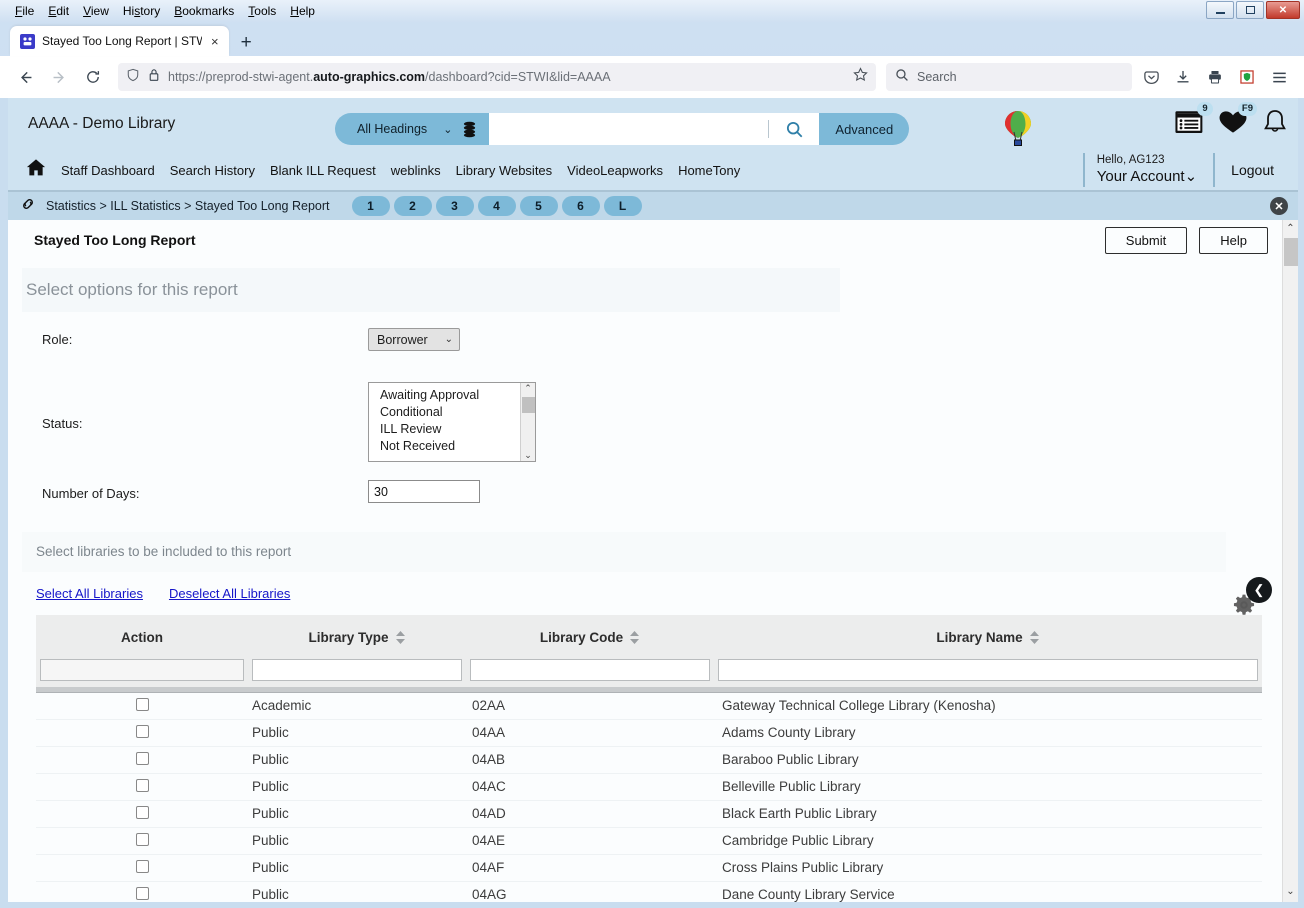  Describe the element at coordinates (1220, 10) in the screenshot. I see `minimize-button` at that location.